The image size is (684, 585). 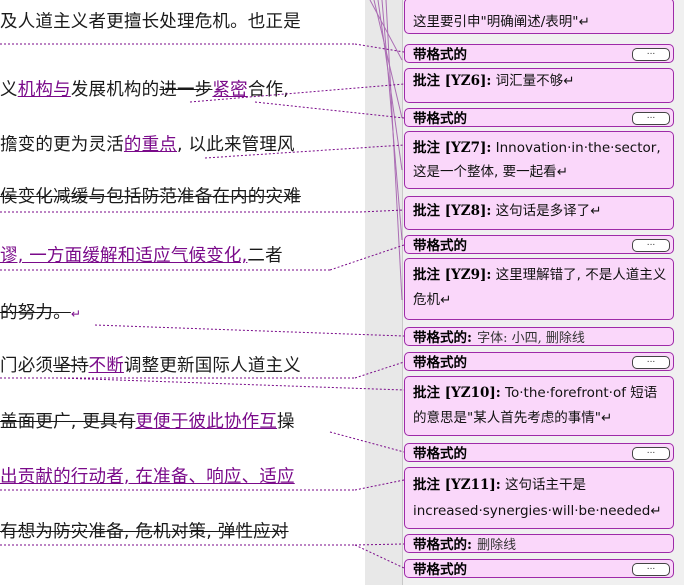 What do you see at coordinates (230, 90) in the screenshot?
I see `inserted-text: 紧密` at bounding box center [230, 90].